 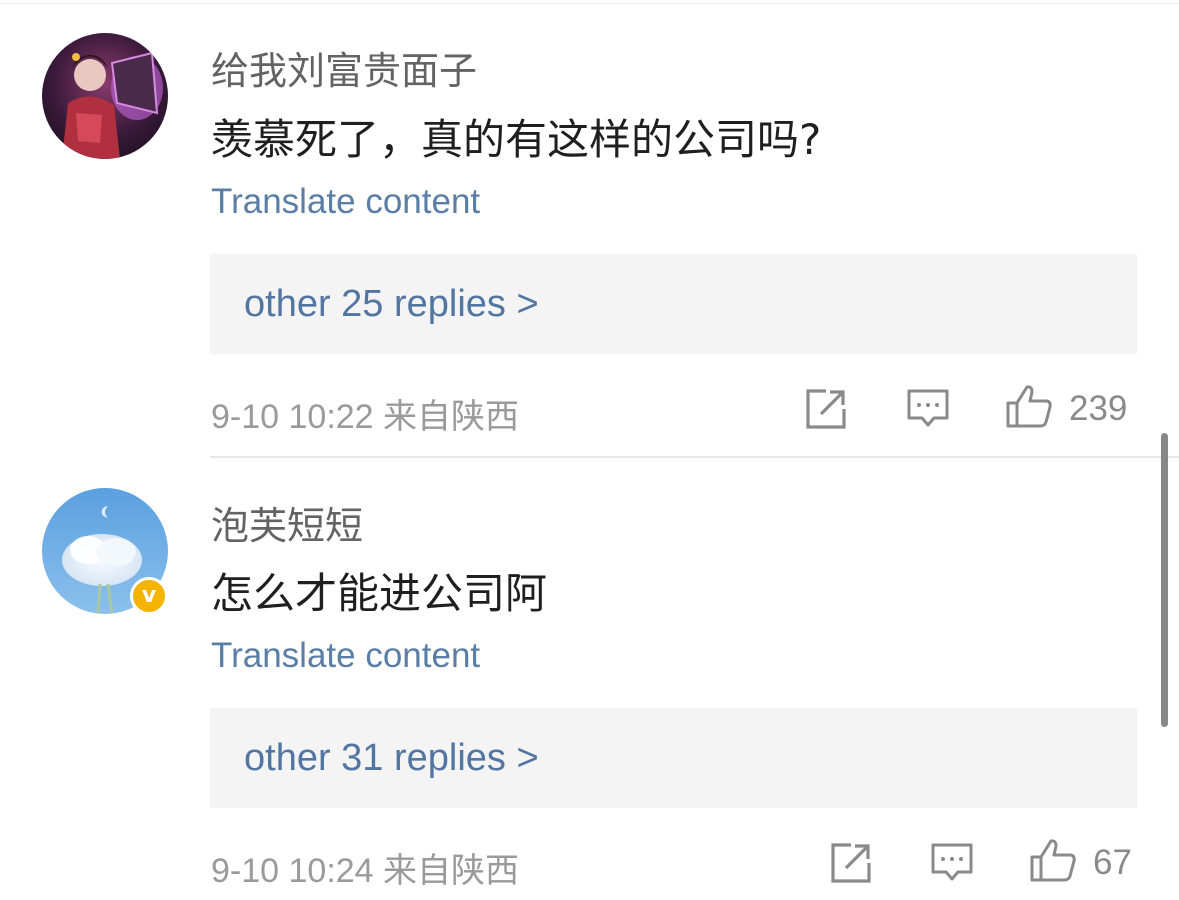 I want to click on comment-meta: 9-10 10:24 来自陕西, so click(x=365, y=871).